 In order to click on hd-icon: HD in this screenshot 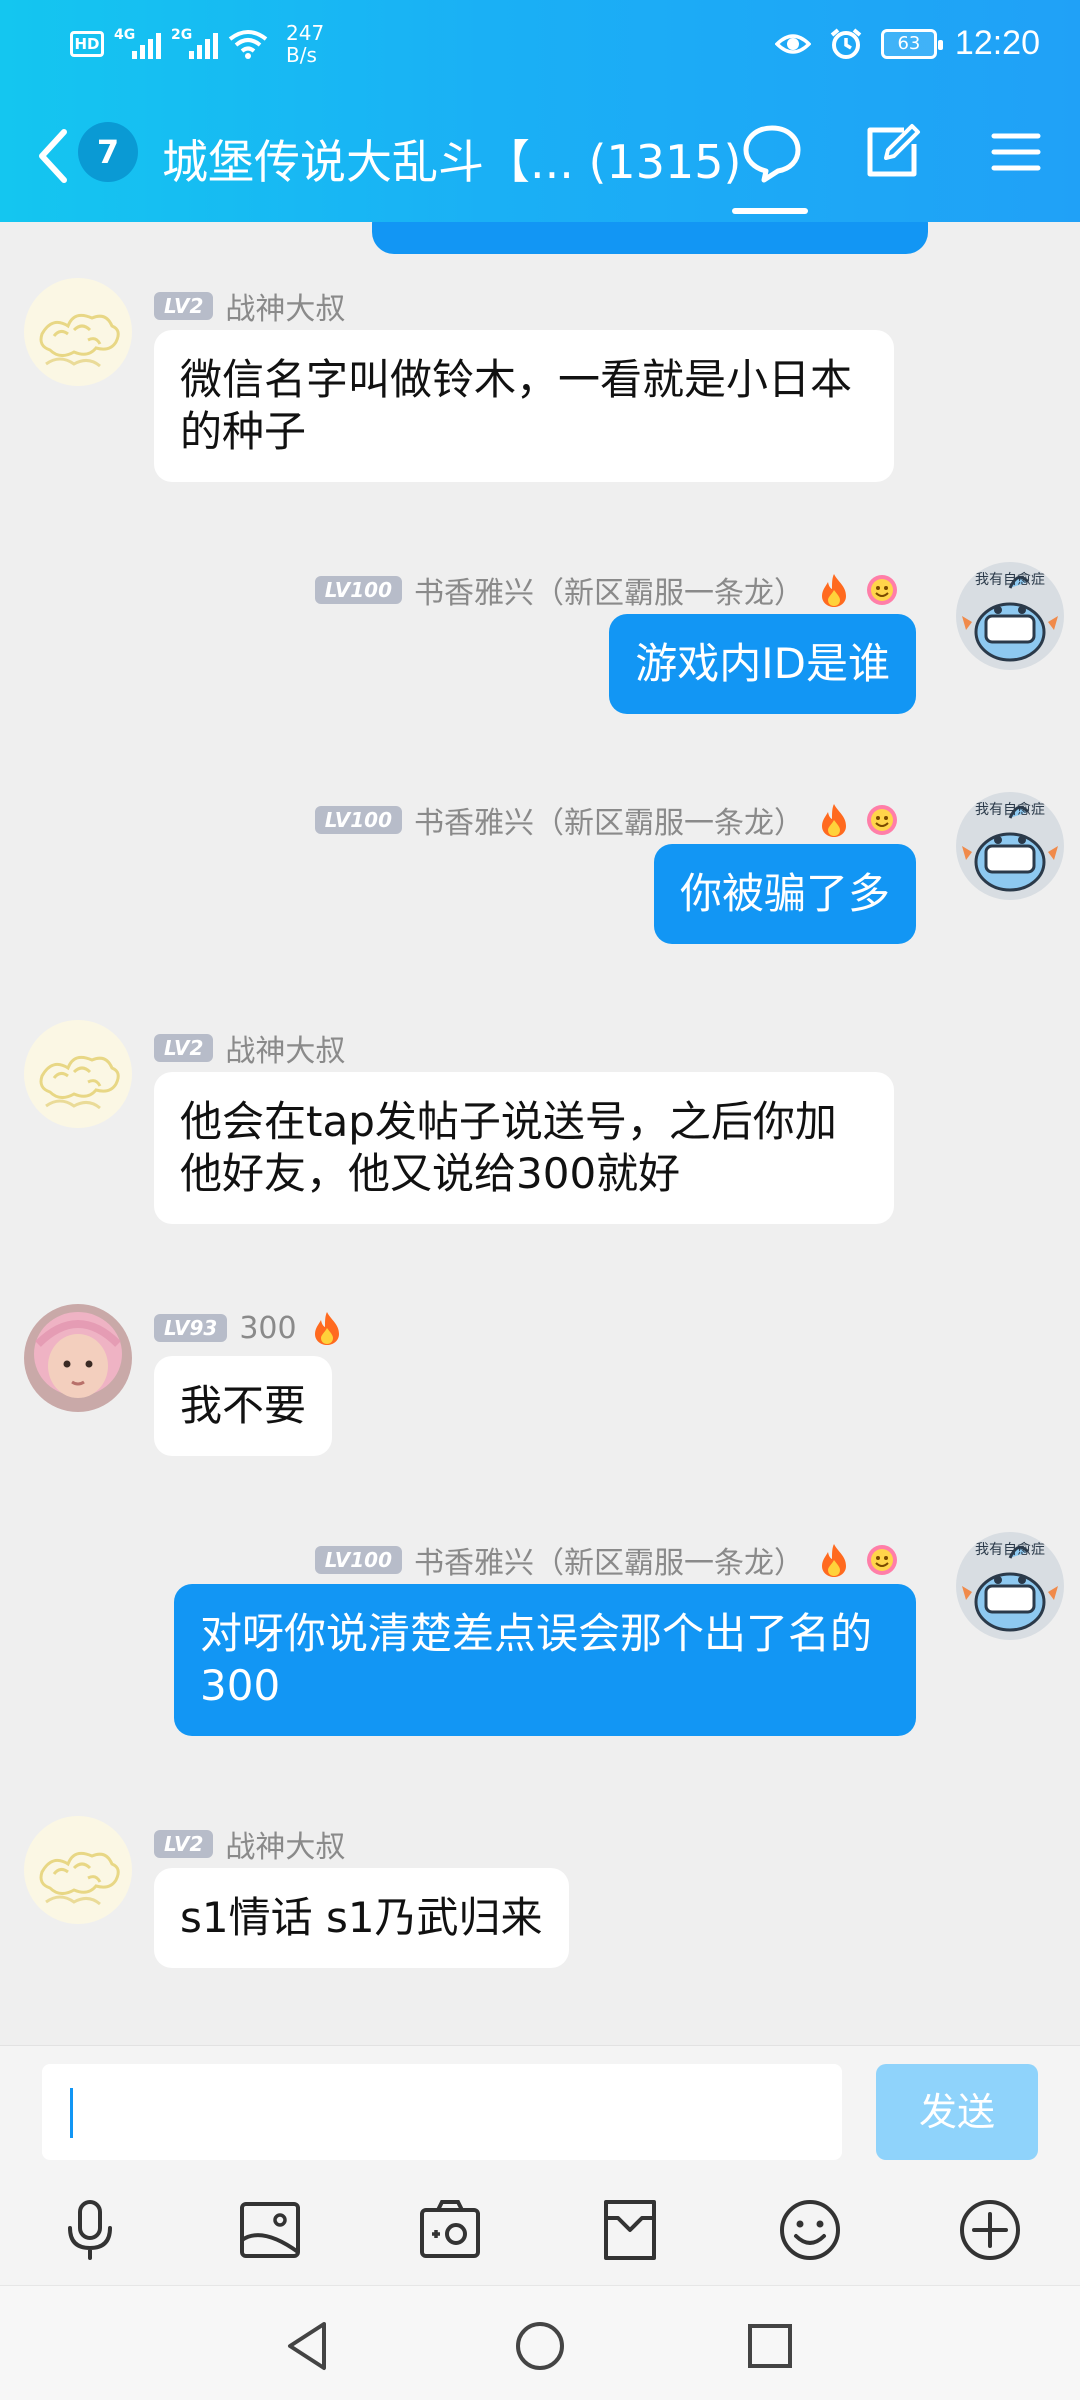, I will do `click(87, 44)`.